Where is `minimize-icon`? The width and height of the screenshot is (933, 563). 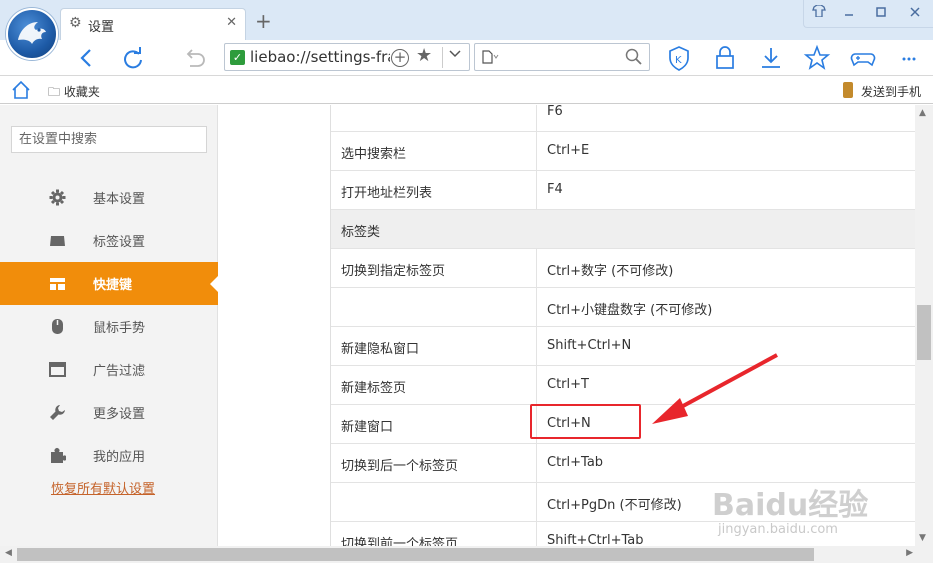 minimize-icon is located at coordinates (849, 14).